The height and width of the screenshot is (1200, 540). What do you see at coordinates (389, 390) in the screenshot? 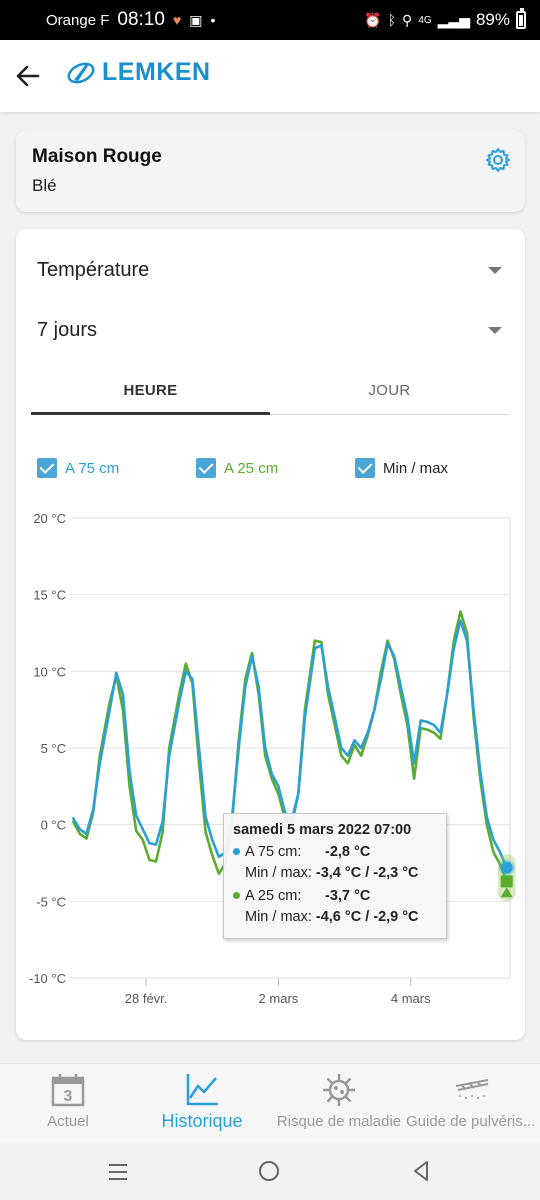
I see `tab-day: JOUR` at bounding box center [389, 390].